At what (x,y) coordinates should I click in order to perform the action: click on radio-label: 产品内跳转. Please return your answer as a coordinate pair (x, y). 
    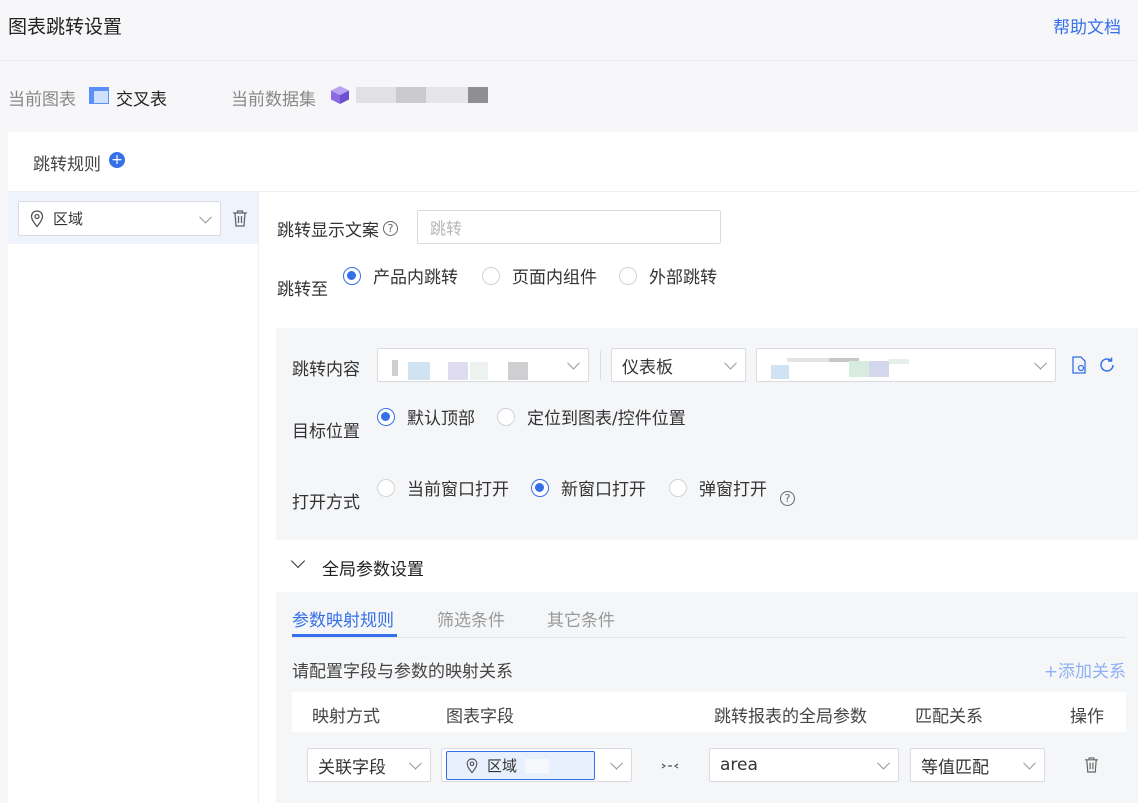
    Looking at the image, I should click on (415, 278).